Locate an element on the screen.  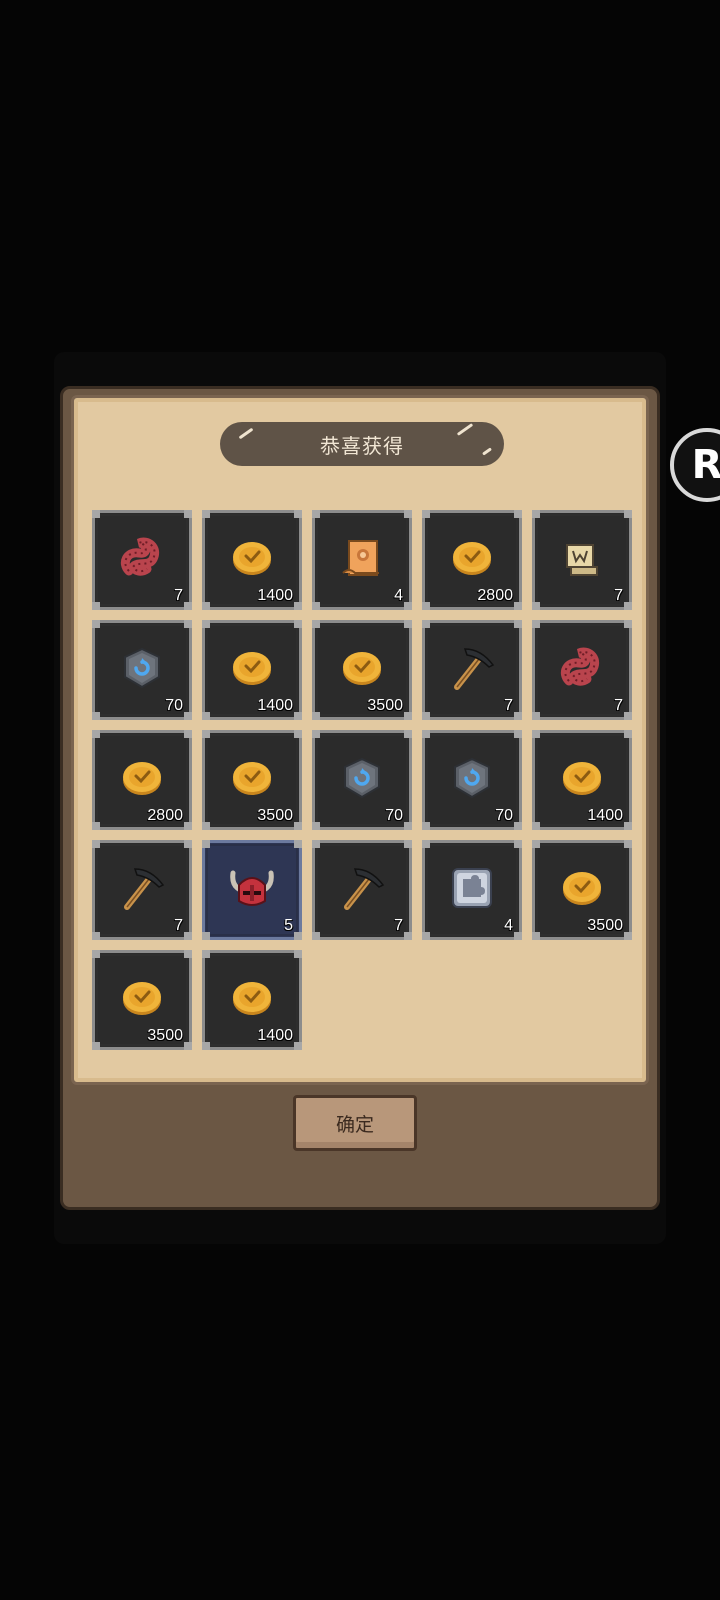
floating-assist-button: R is located at coordinates (695, 465).